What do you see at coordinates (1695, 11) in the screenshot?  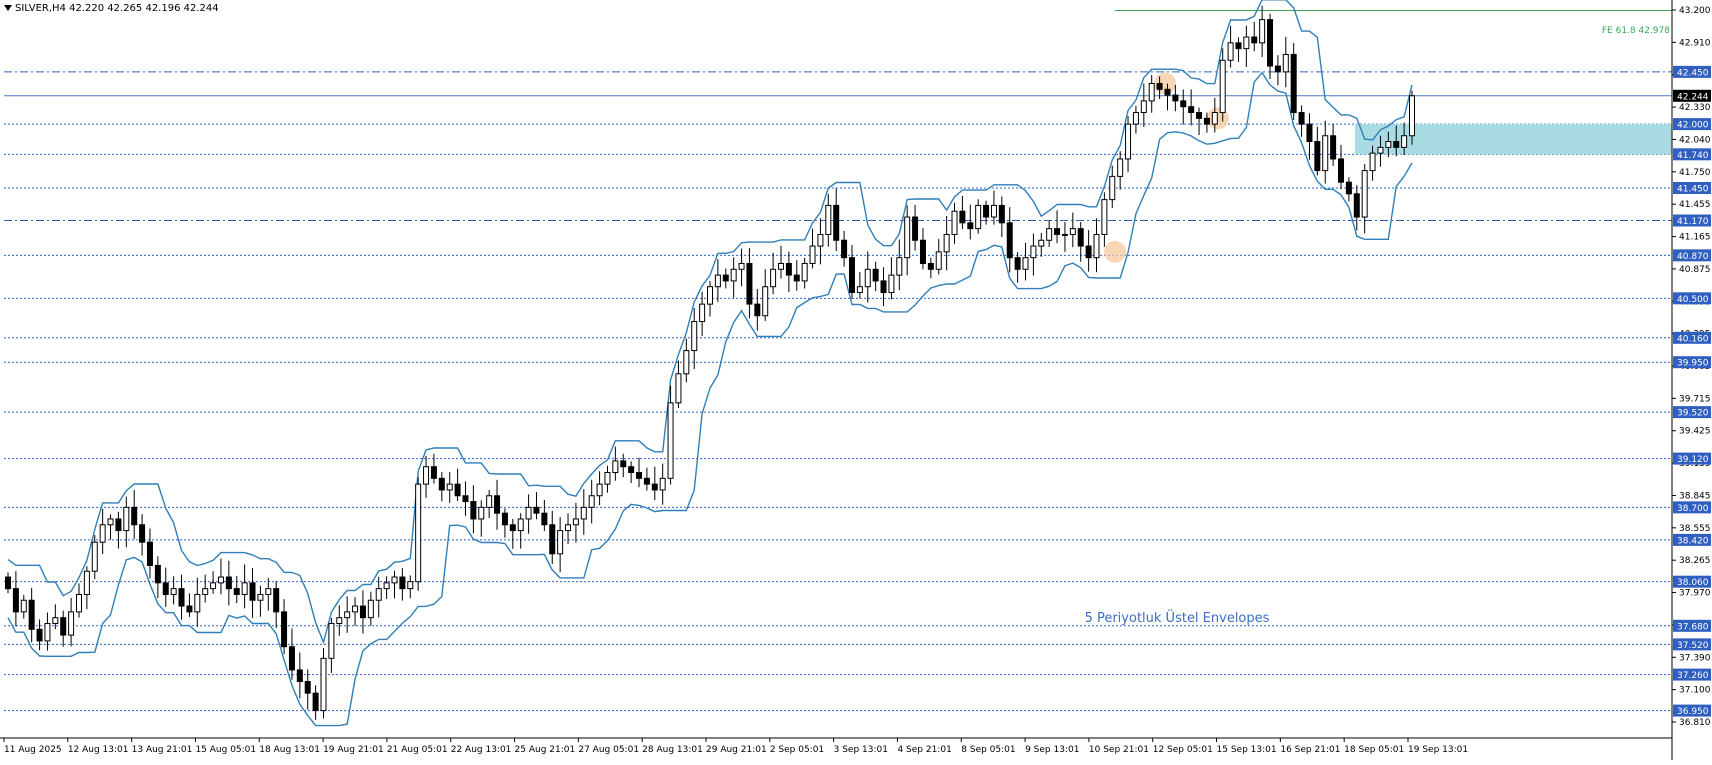 I see `price-tick-label: 43.200` at bounding box center [1695, 11].